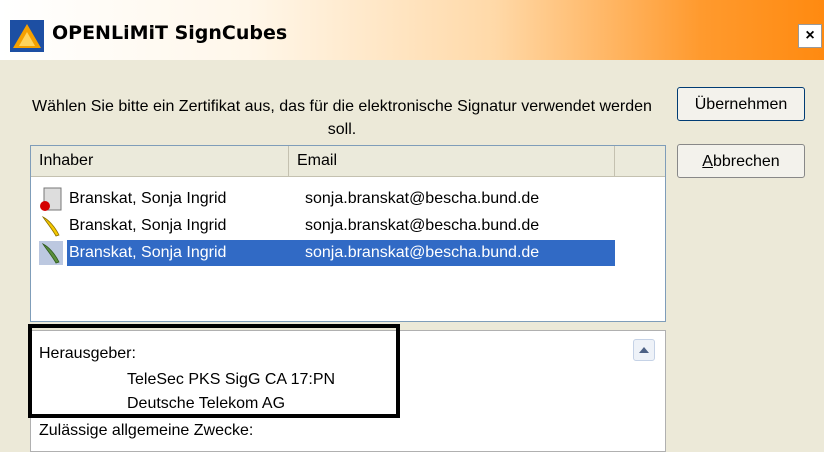 The image size is (824, 452). Describe the element at coordinates (707, 161) in the screenshot. I see `cancel-mnemonic: A` at that location.